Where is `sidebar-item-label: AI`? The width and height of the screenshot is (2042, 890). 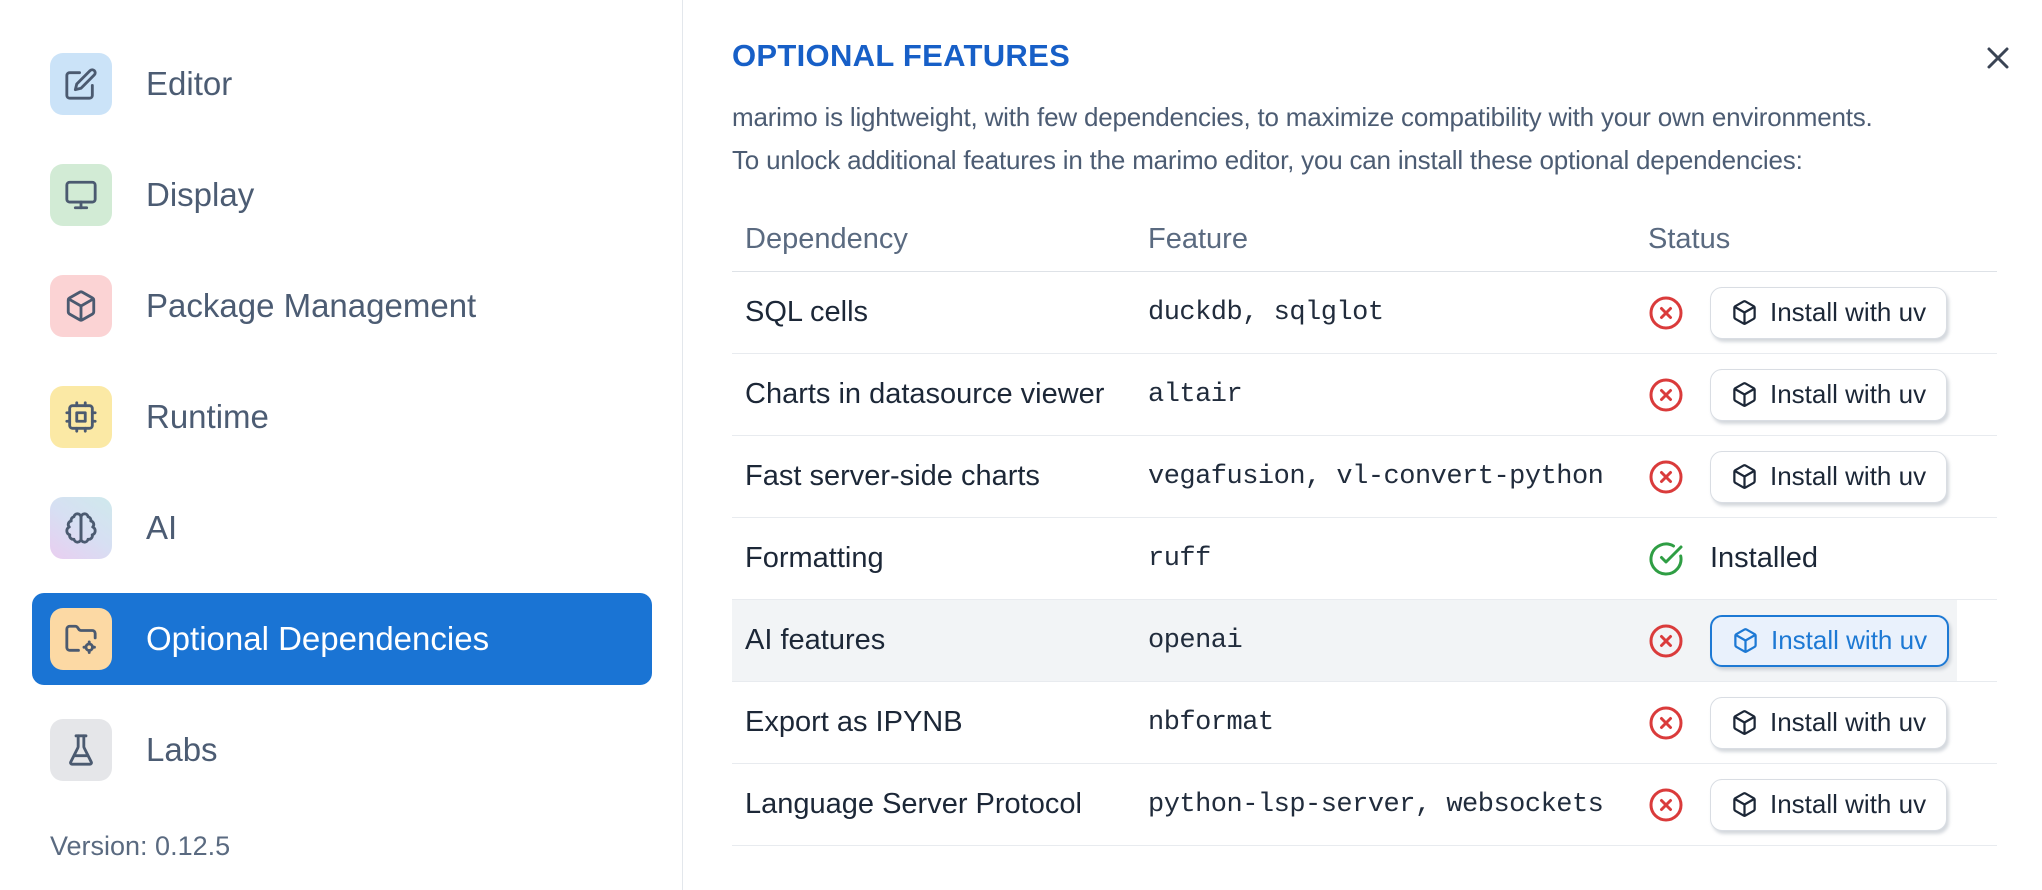
sidebar-item-label: AI is located at coordinates (162, 527).